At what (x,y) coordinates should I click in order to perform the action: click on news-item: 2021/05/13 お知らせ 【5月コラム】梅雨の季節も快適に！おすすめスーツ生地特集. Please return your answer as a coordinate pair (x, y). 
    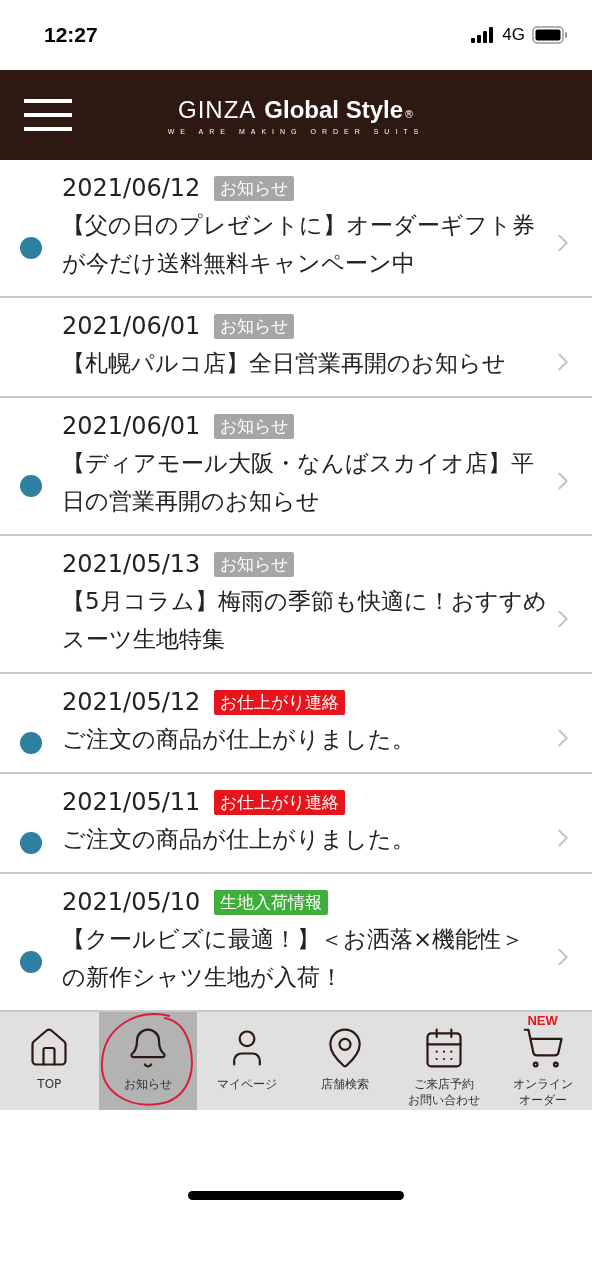
    Looking at the image, I should click on (296, 605).